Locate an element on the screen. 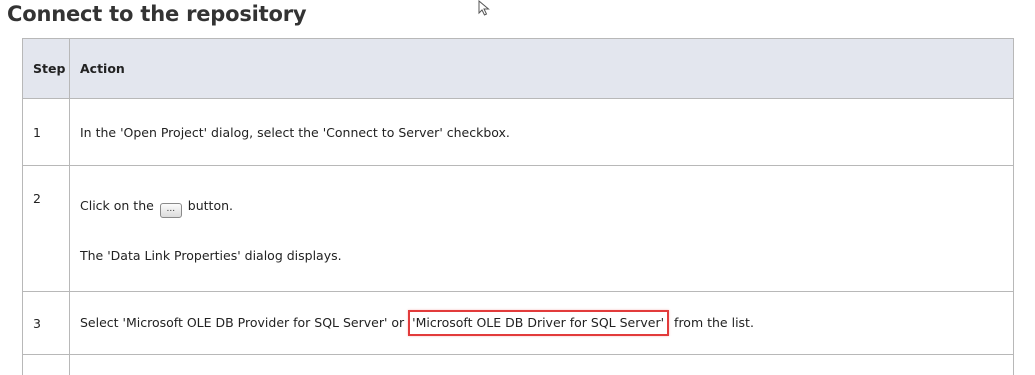  table-row is located at coordinates (518, 365).